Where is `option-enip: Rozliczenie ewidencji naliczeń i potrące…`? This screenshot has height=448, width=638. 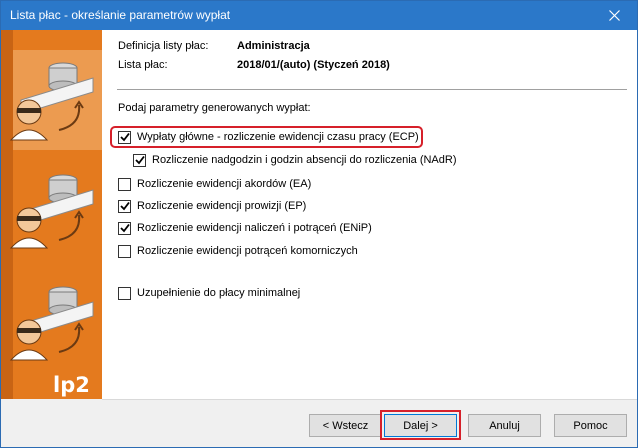 option-enip: Rozliczenie ewidencji naliczeń i potrące… is located at coordinates (245, 228).